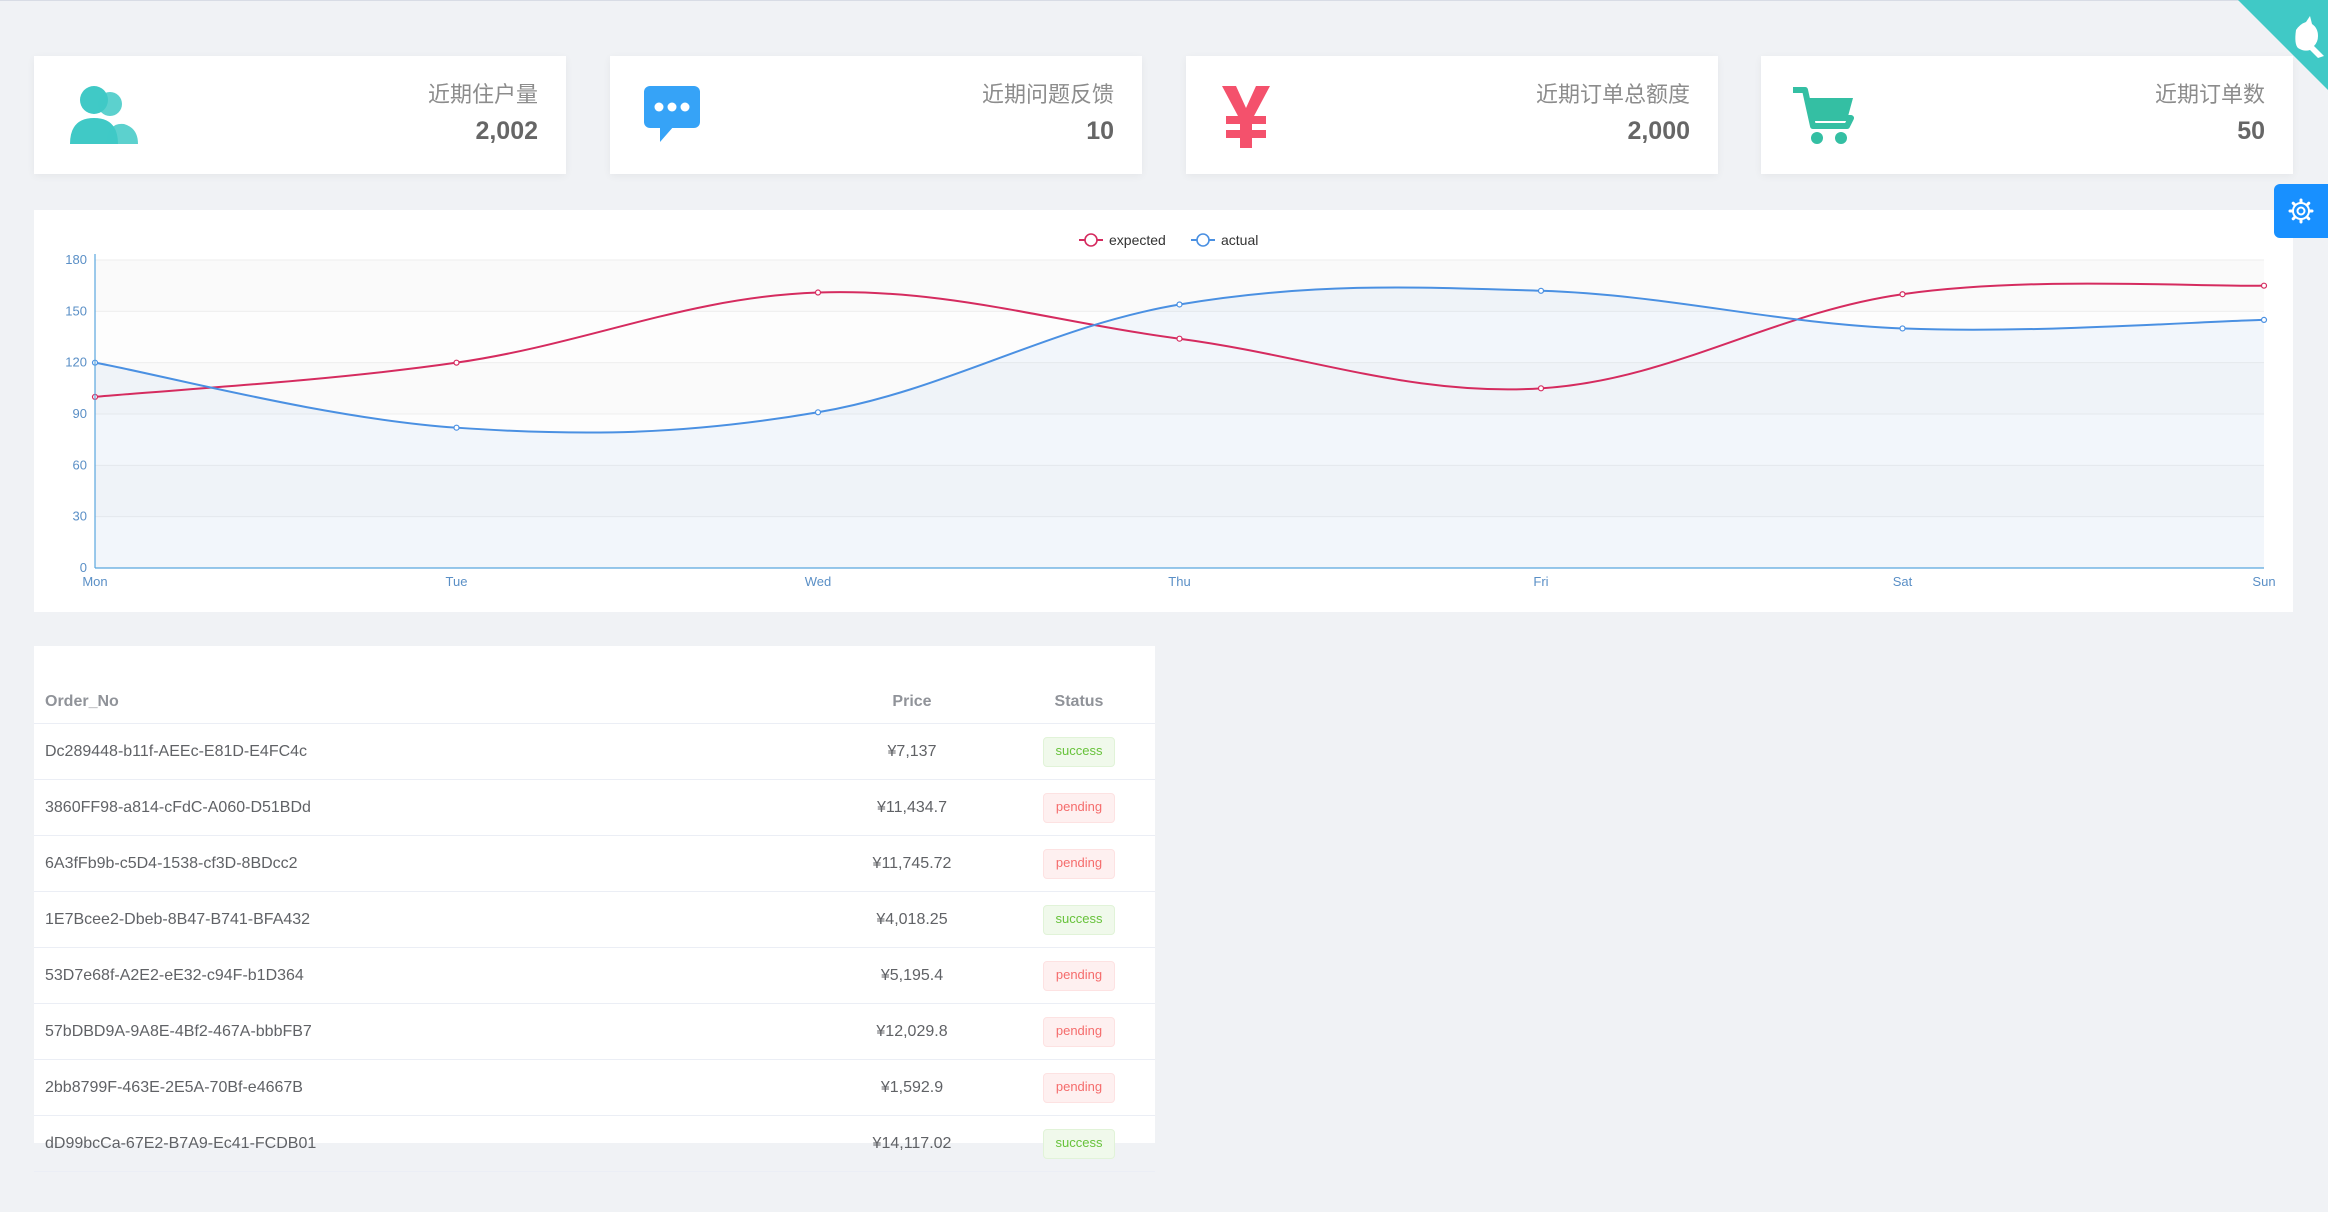 The width and height of the screenshot is (2328, 1212). I want to click on card-value: 50, so click(2251, 131).